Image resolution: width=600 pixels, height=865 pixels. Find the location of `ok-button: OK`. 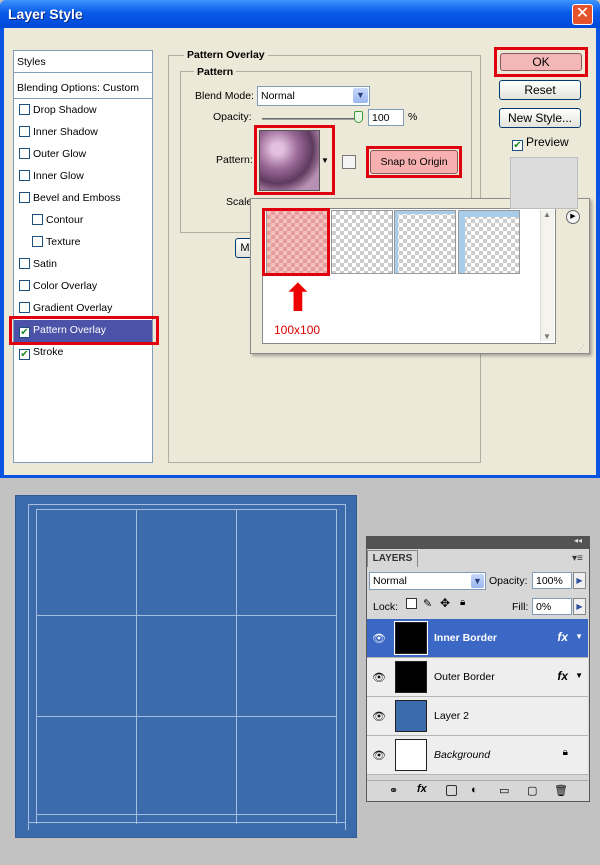

ok-button: OK is located at coordinates (541, 62).